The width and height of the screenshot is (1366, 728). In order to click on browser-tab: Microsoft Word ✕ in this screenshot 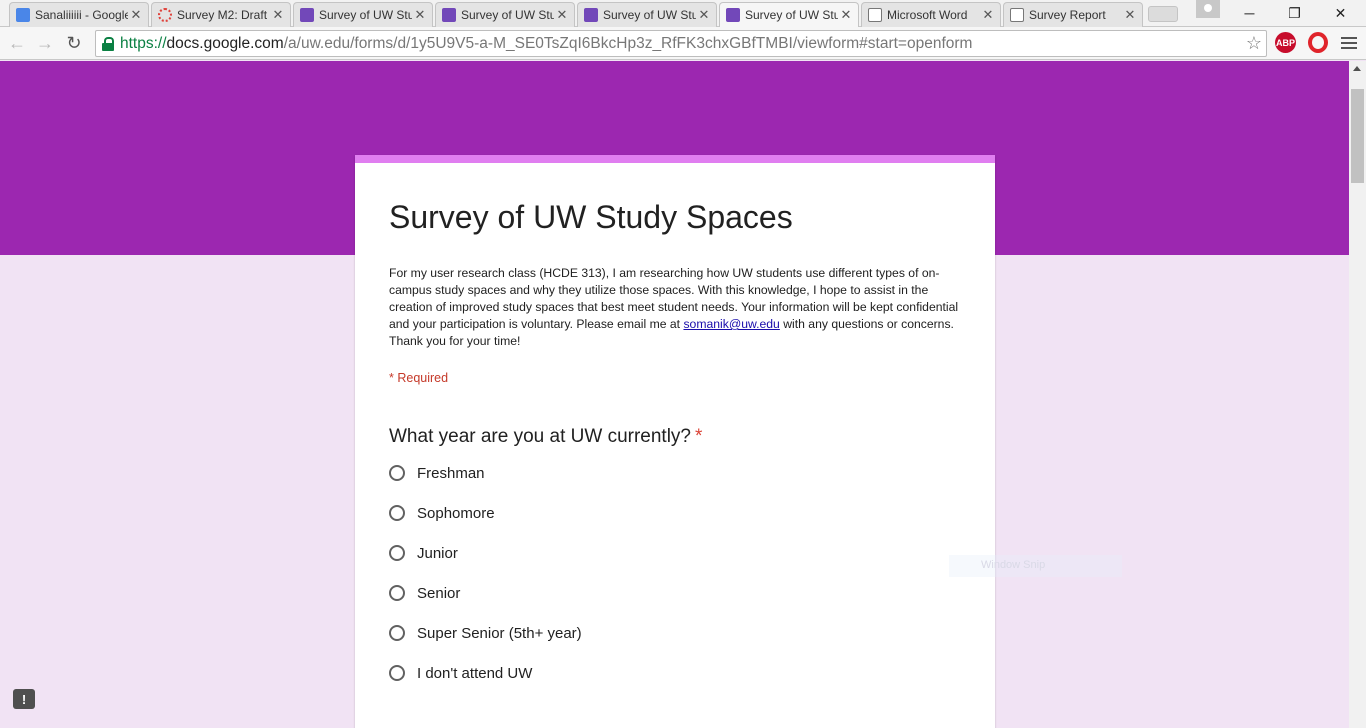, I will do `click(931, 14)`.